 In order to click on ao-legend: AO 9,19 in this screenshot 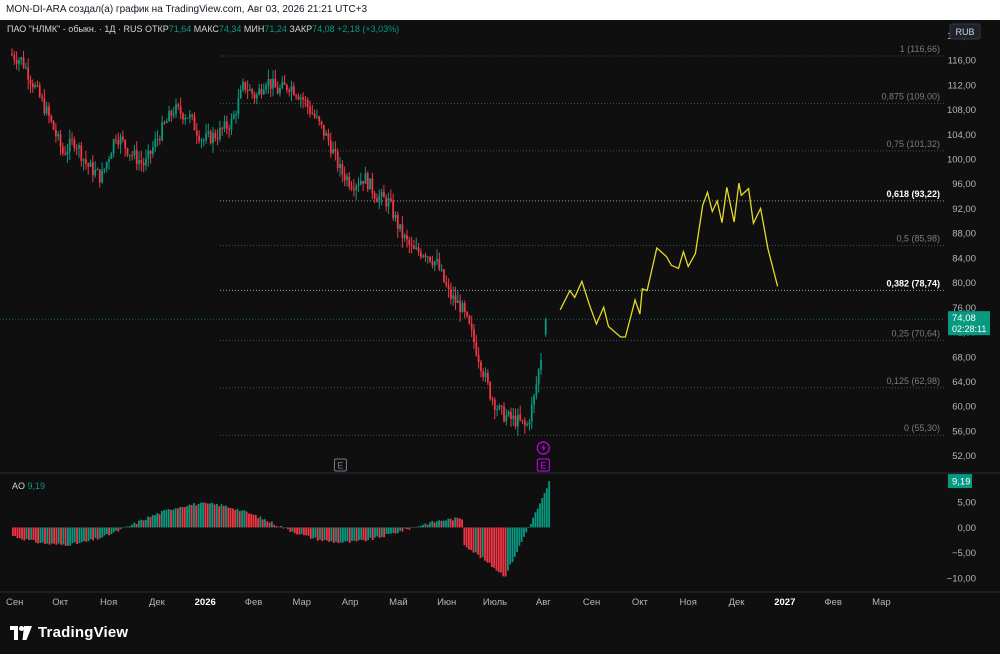, I will do `click(28, 486)`.